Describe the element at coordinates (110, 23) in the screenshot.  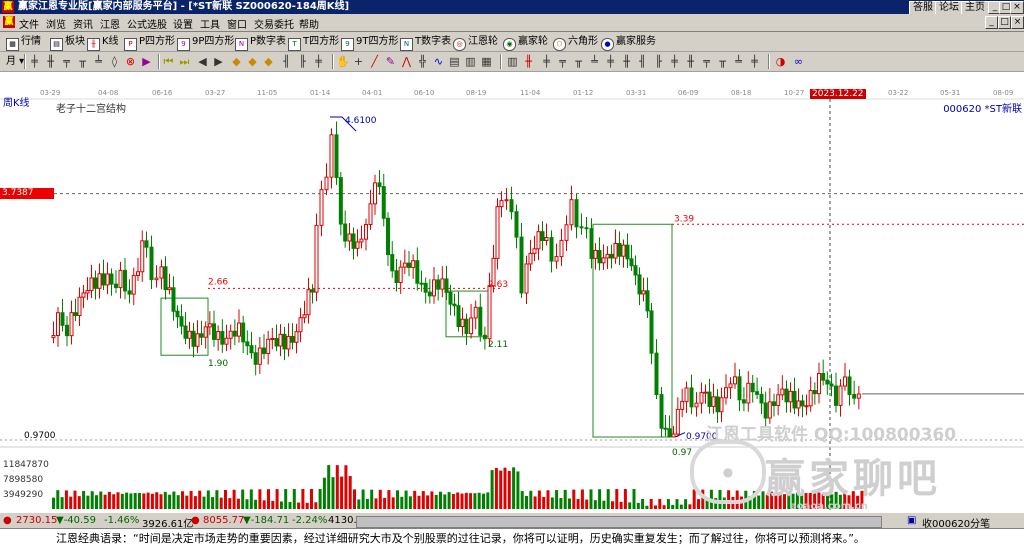
I see `menu-gann: 江恩` at that location.